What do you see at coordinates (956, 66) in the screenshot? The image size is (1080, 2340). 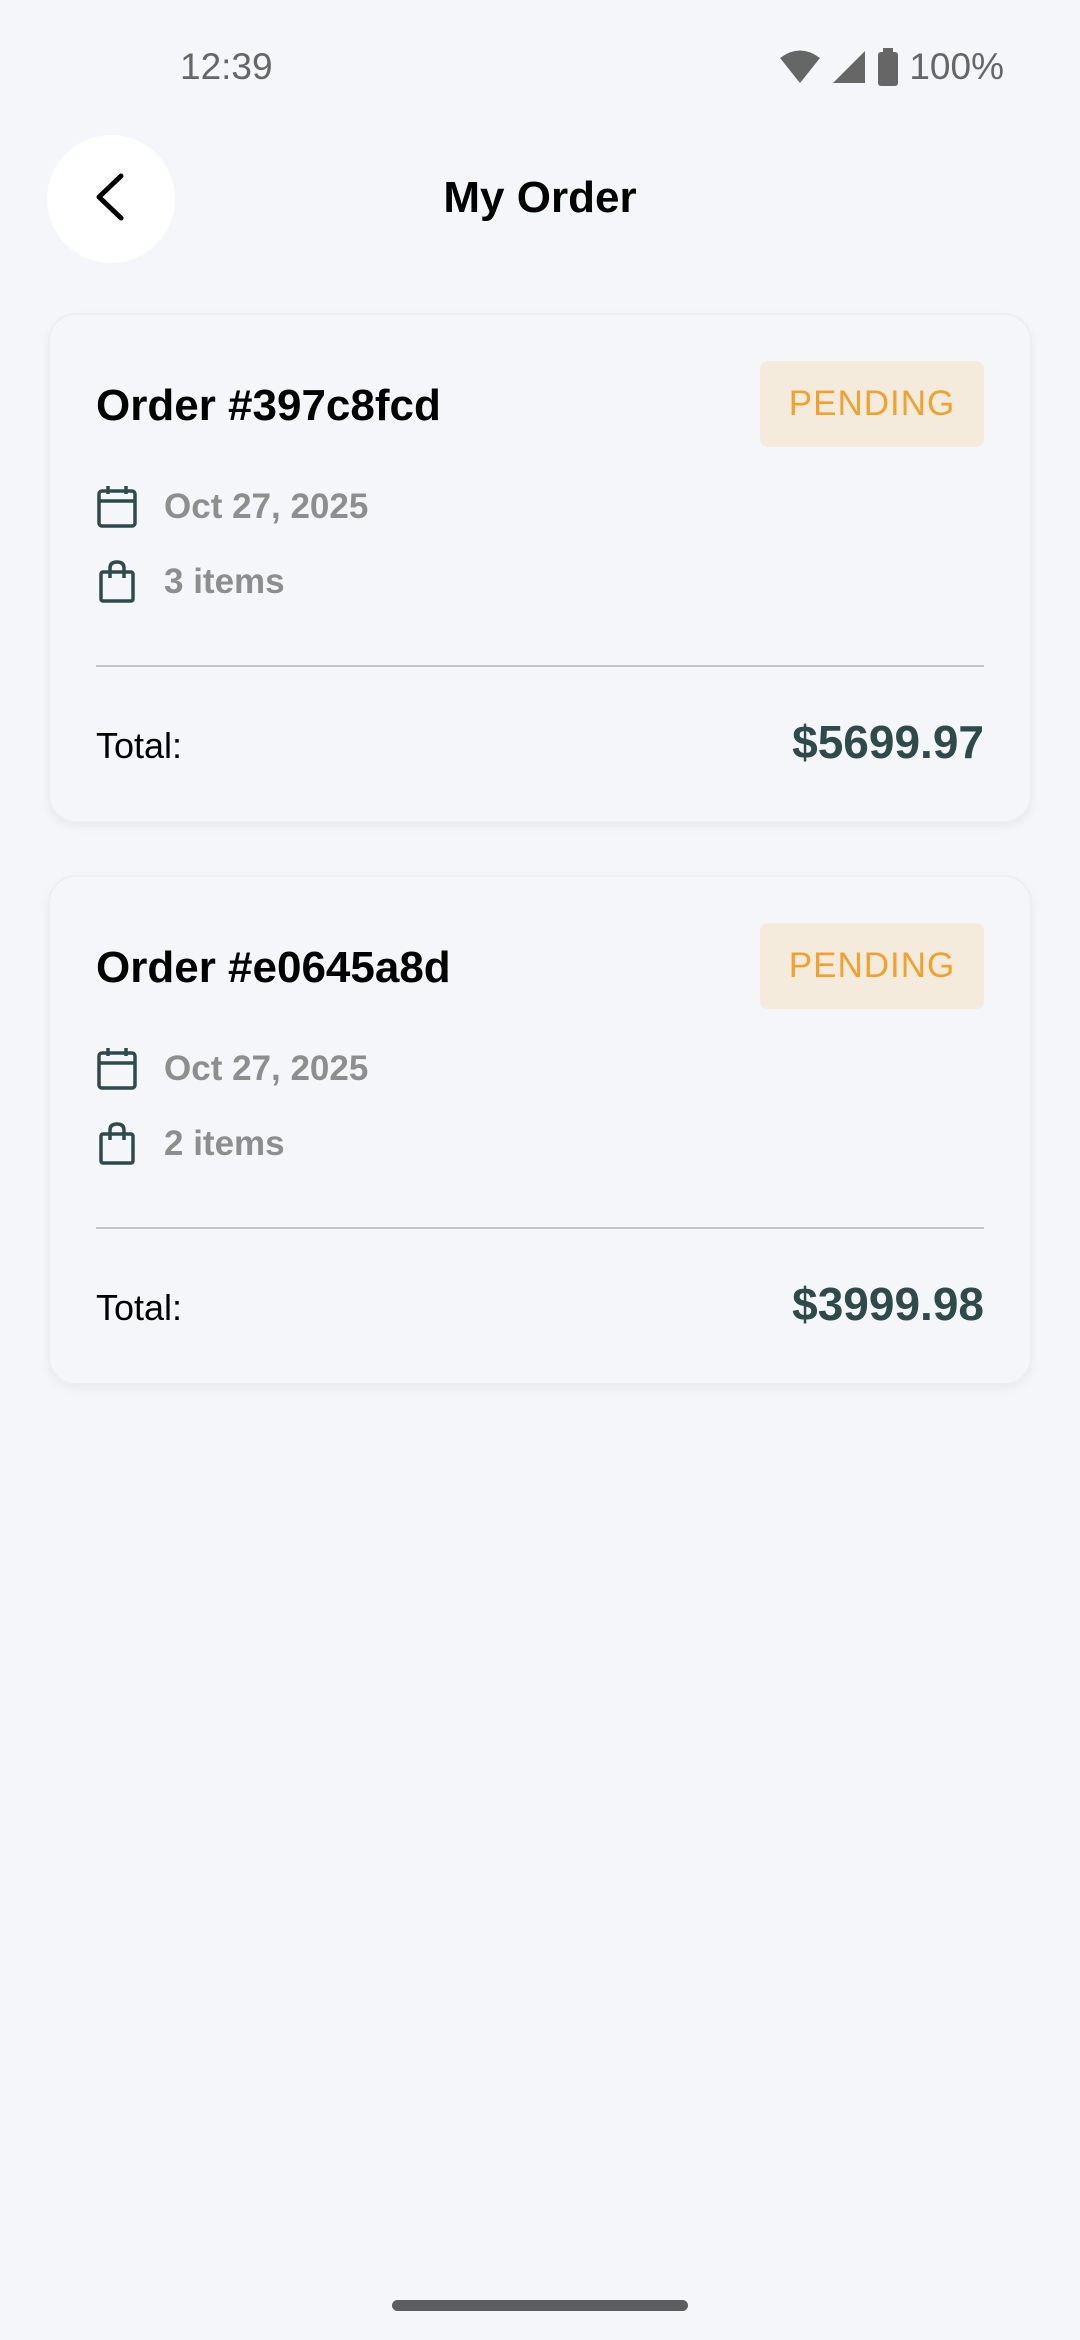 I see `battery-level: 100%` at bounding box center [956, 66].